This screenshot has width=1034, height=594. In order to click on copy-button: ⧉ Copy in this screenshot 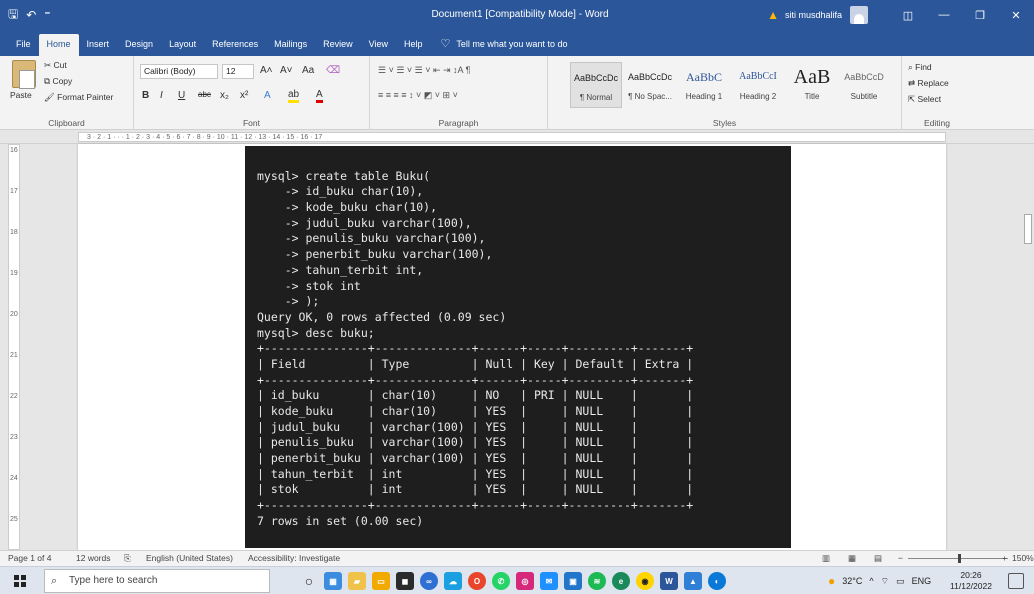, I will do `click(58, 81)`.